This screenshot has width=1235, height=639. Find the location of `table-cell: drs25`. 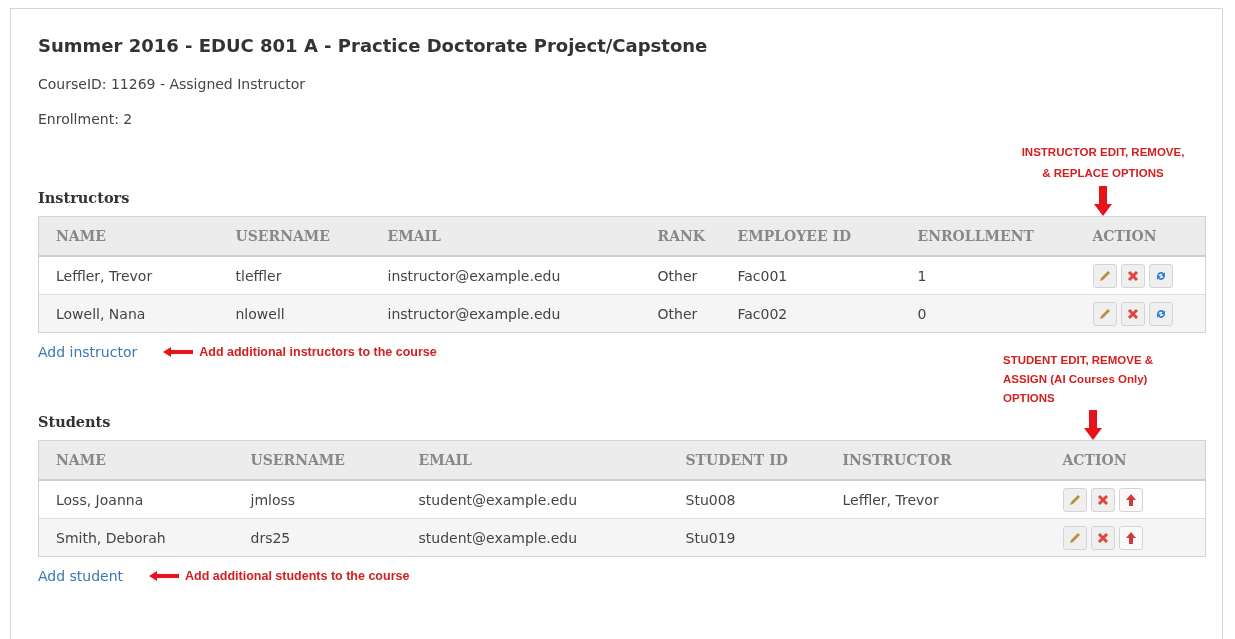

table-cell: drs25 is located at coordinates (270, 537).